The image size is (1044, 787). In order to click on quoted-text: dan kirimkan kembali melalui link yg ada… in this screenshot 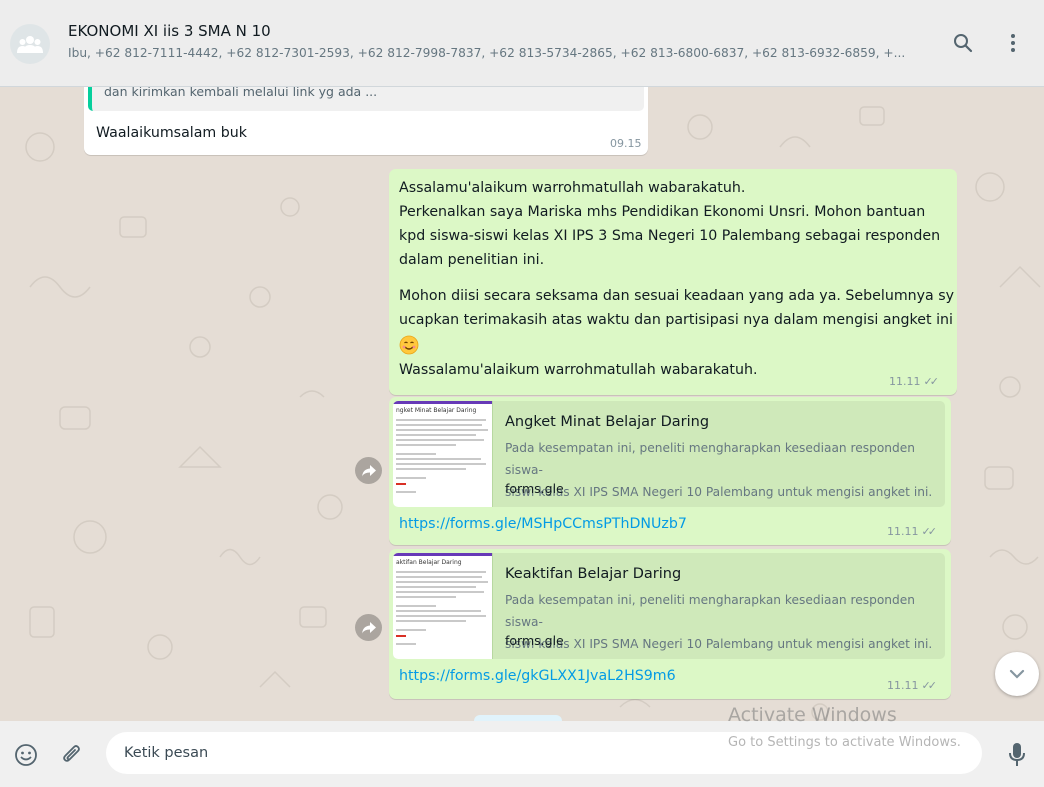, I will do `click(241, 93)`.